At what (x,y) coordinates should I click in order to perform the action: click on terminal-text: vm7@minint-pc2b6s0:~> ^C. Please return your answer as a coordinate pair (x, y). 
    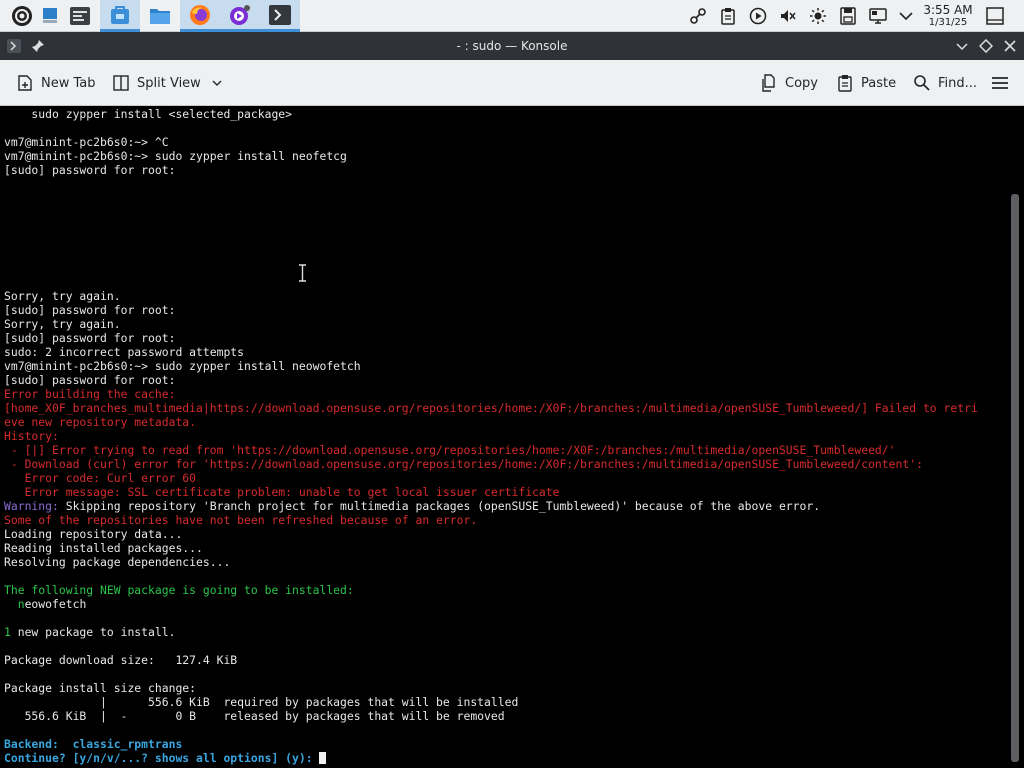
    Looking at the image, I should click on (86, 142).